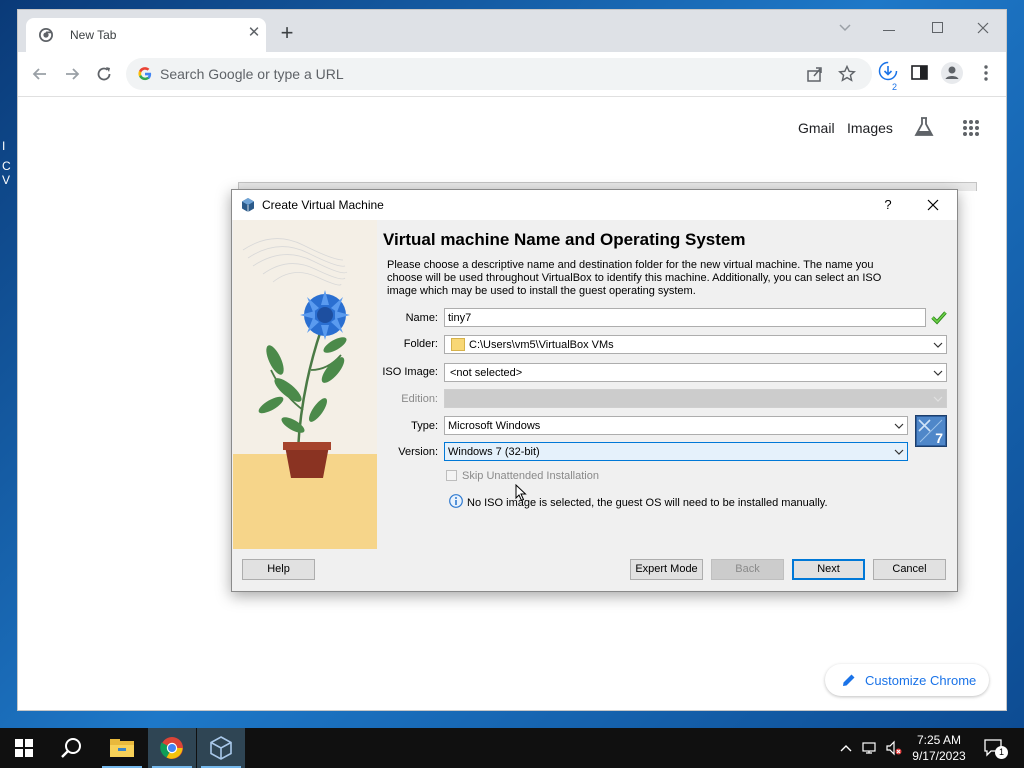 Image resolution: width=1024 pixels, height=768 pixels. I want to click on wizard-illustration, so click(305, 384).